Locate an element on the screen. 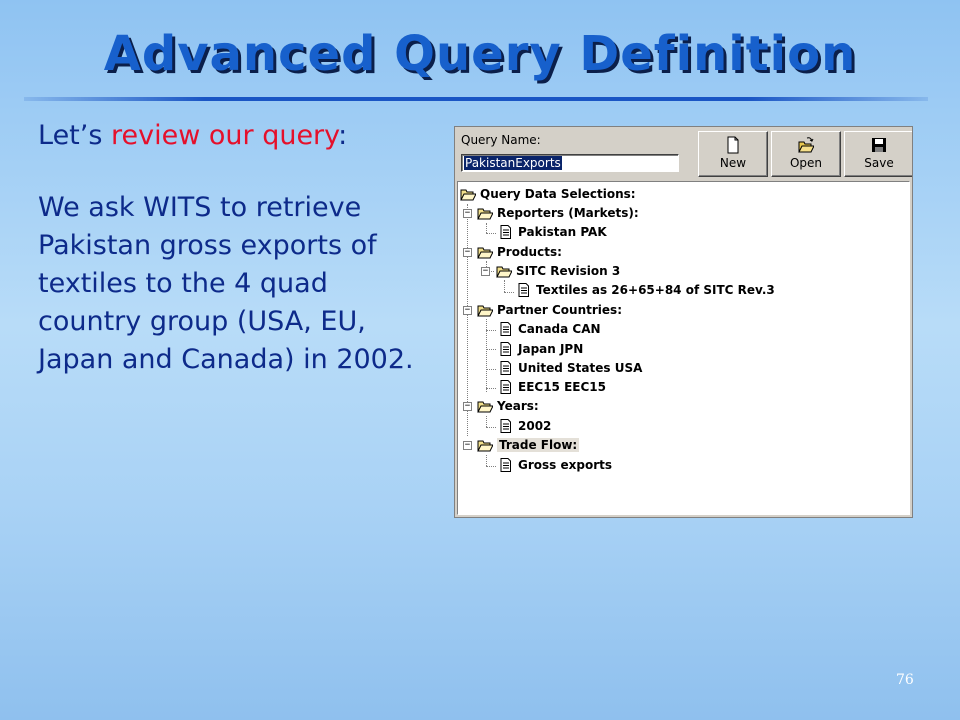 This screenshot has height=720, width=960. tree-node-products: Products: is located at coordinates (519, 252).